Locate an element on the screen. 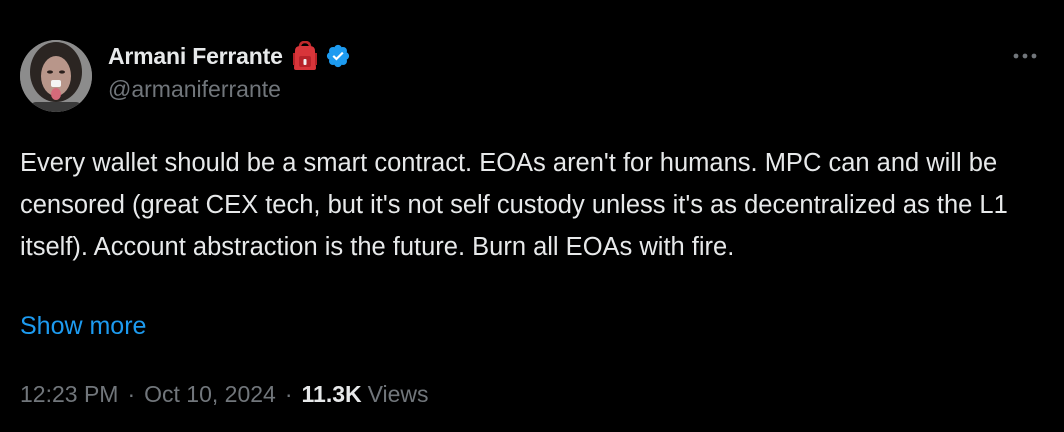 This screenshot has height=432, width=1064. author-info: Armani Ferrante @armaniferrante is located at coordinates (229, 71).